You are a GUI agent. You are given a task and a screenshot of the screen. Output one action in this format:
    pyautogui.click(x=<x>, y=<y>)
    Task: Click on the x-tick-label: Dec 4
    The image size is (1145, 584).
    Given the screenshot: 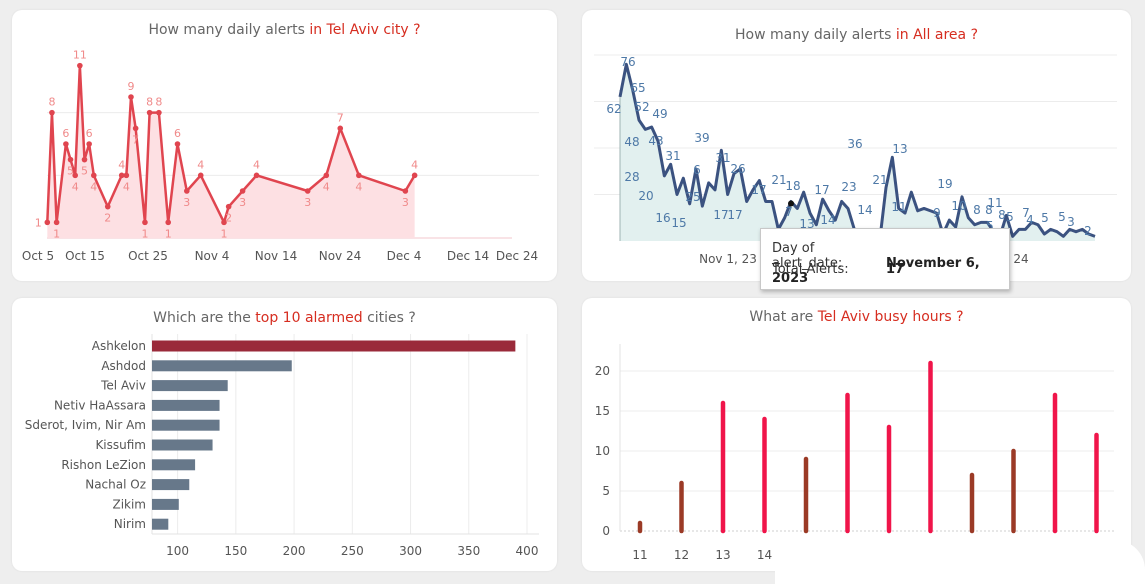 What is the action you would take?
    pyautogui.click(x=404, y=256)
    